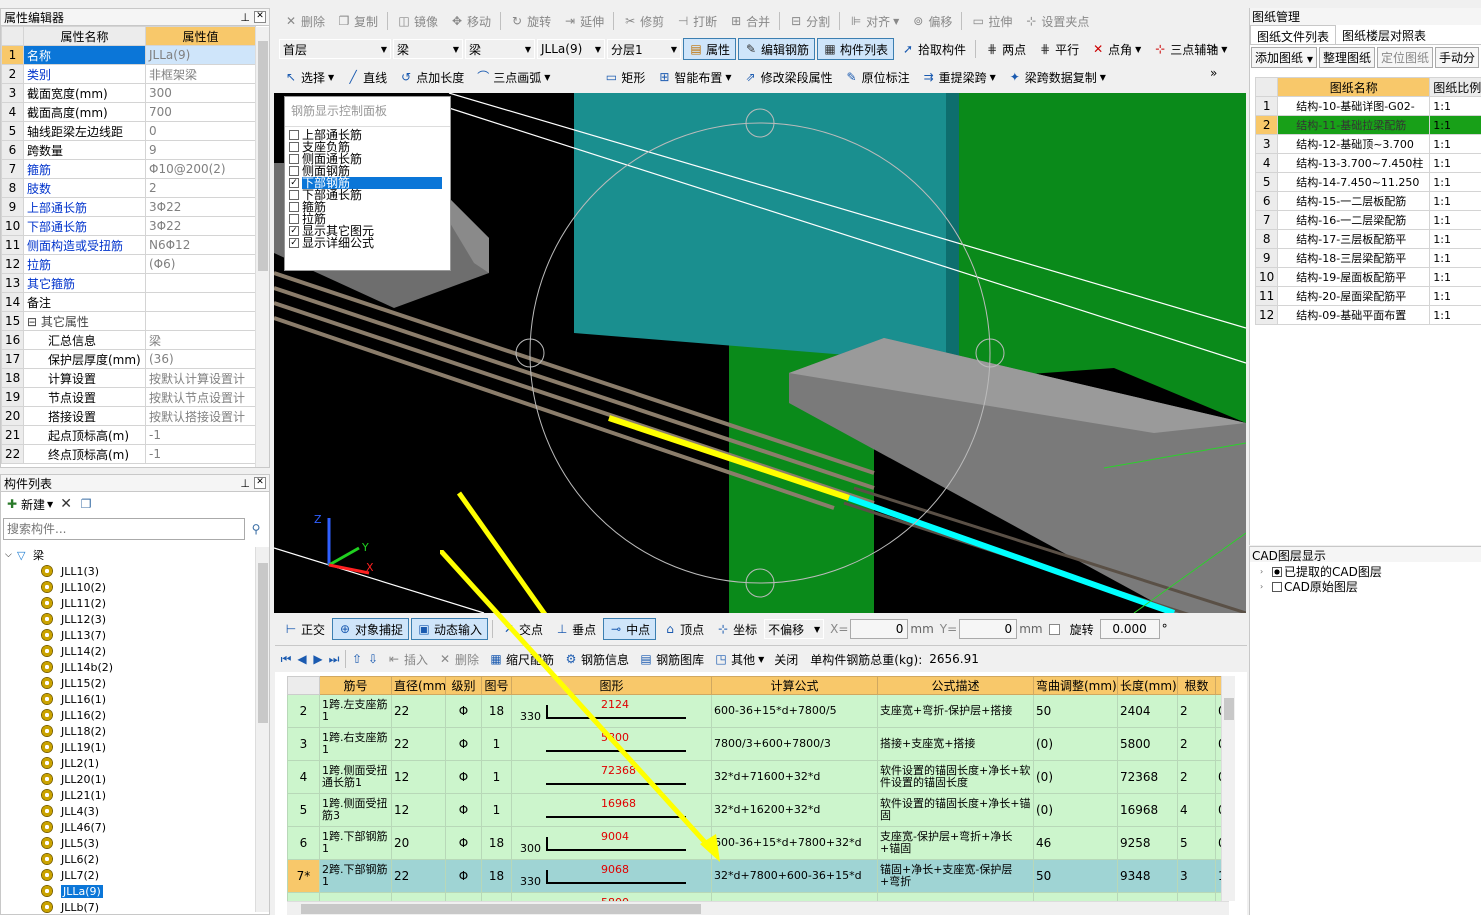  What do you see at coordinates (879, 629) in the screenshot?
I see `coord-input: 0` at bounding box center [879, 629].